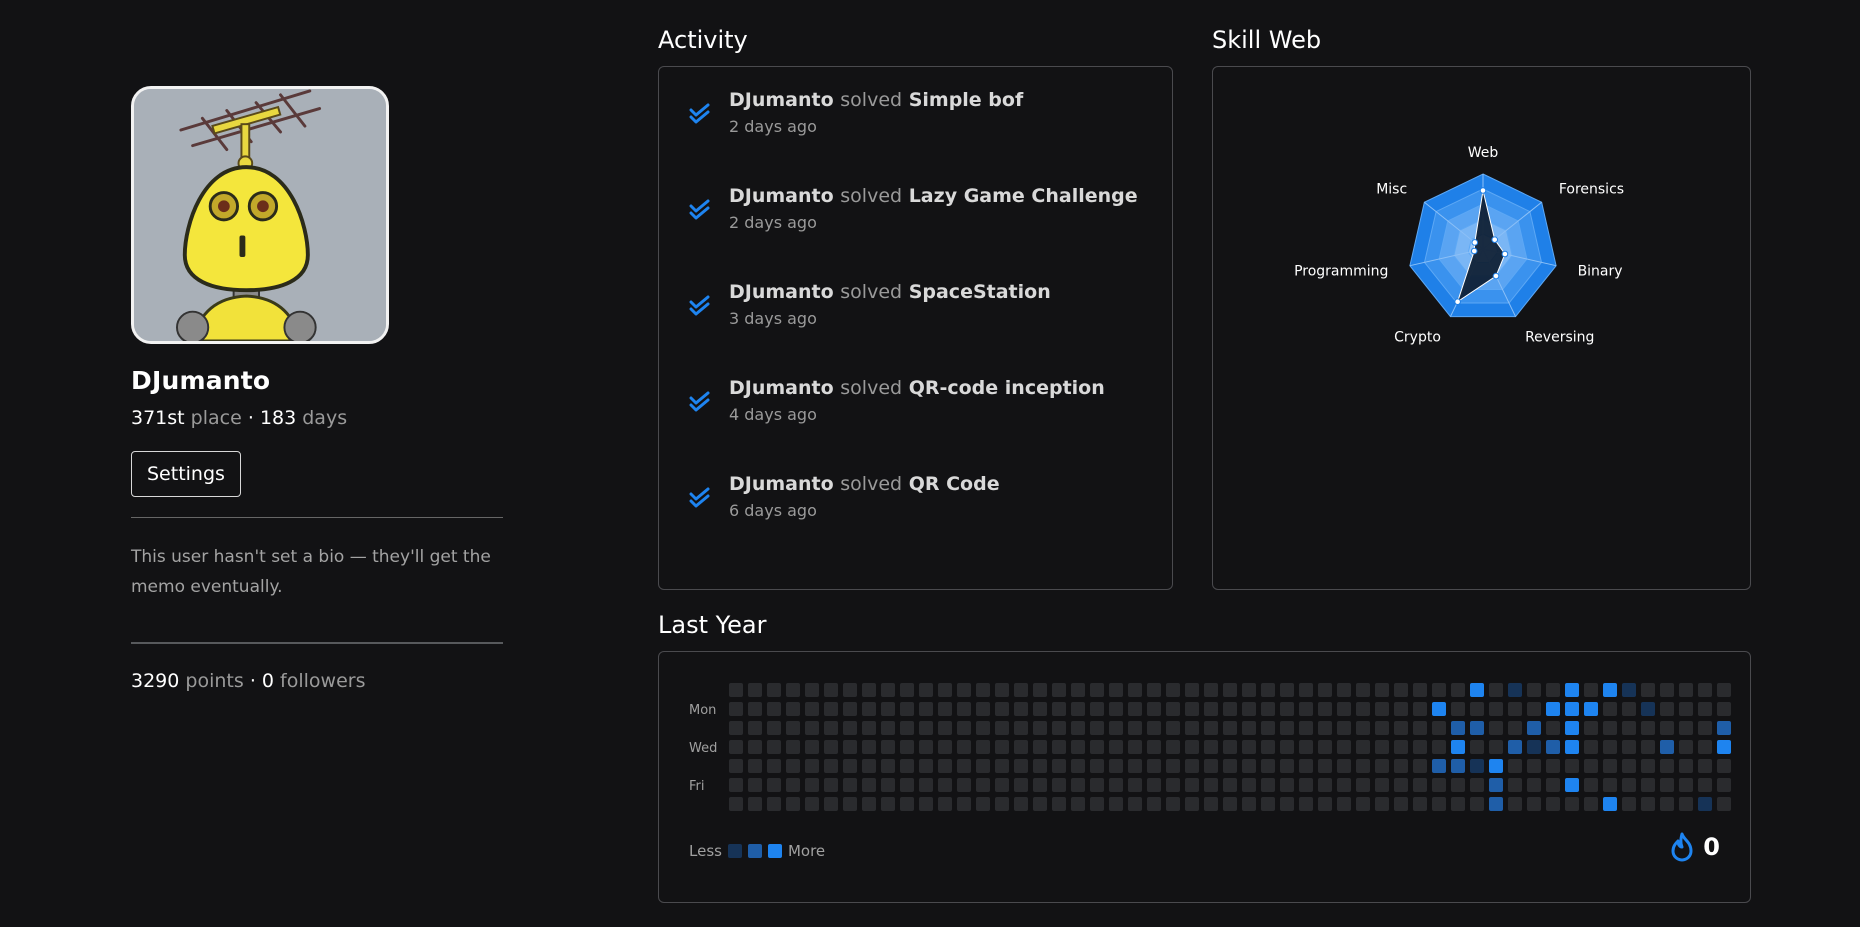  What do you see at coordinates (186, 474) in the screenshot?
I see `settings-button: Settings` at bounding box center [186, 474].